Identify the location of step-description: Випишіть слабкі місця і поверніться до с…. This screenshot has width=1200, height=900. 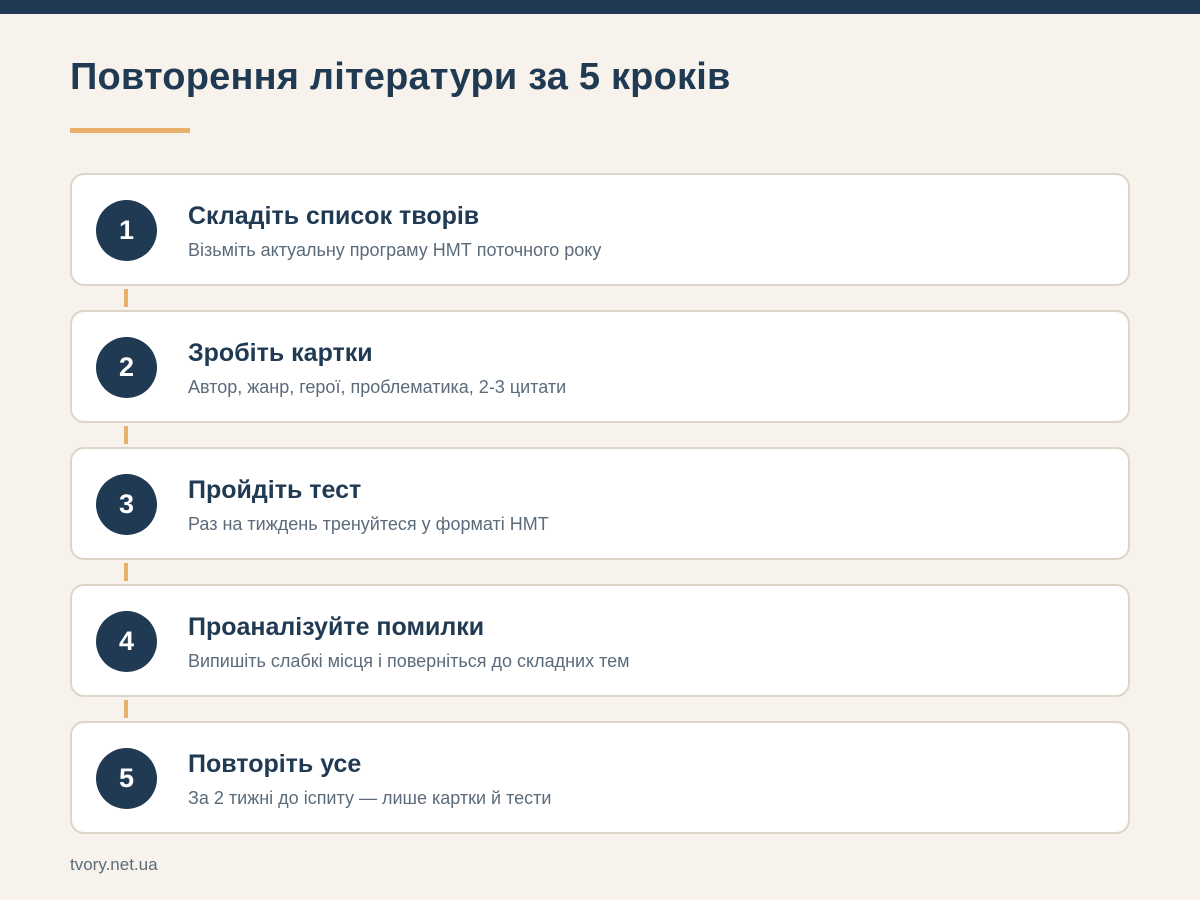
(409, 661).